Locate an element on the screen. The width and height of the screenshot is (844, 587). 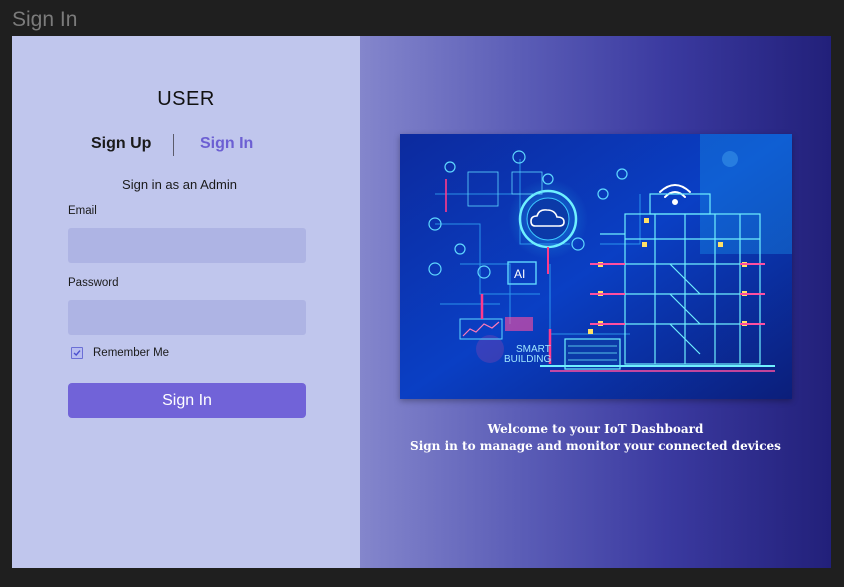
window-title: Sign In is located at coordinates (45, 19).